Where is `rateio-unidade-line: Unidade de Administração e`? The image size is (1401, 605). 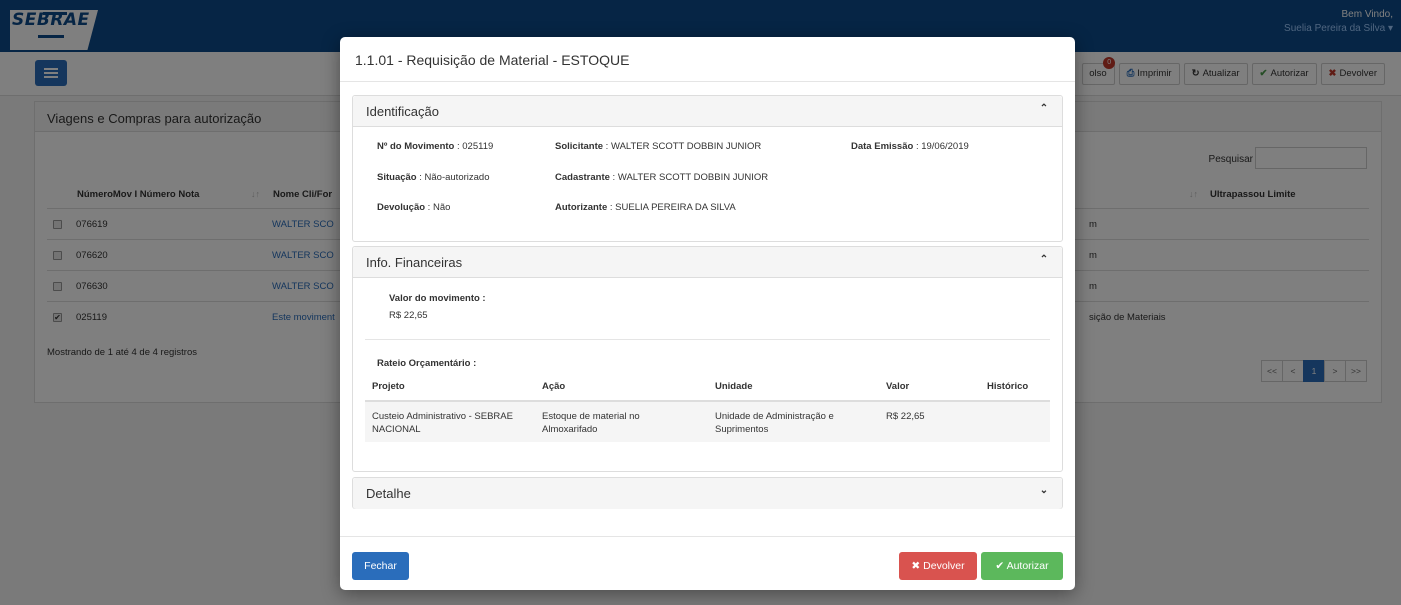
rateio-unidade-line: Unidade de Administração e is located at coordinates (774, 416).